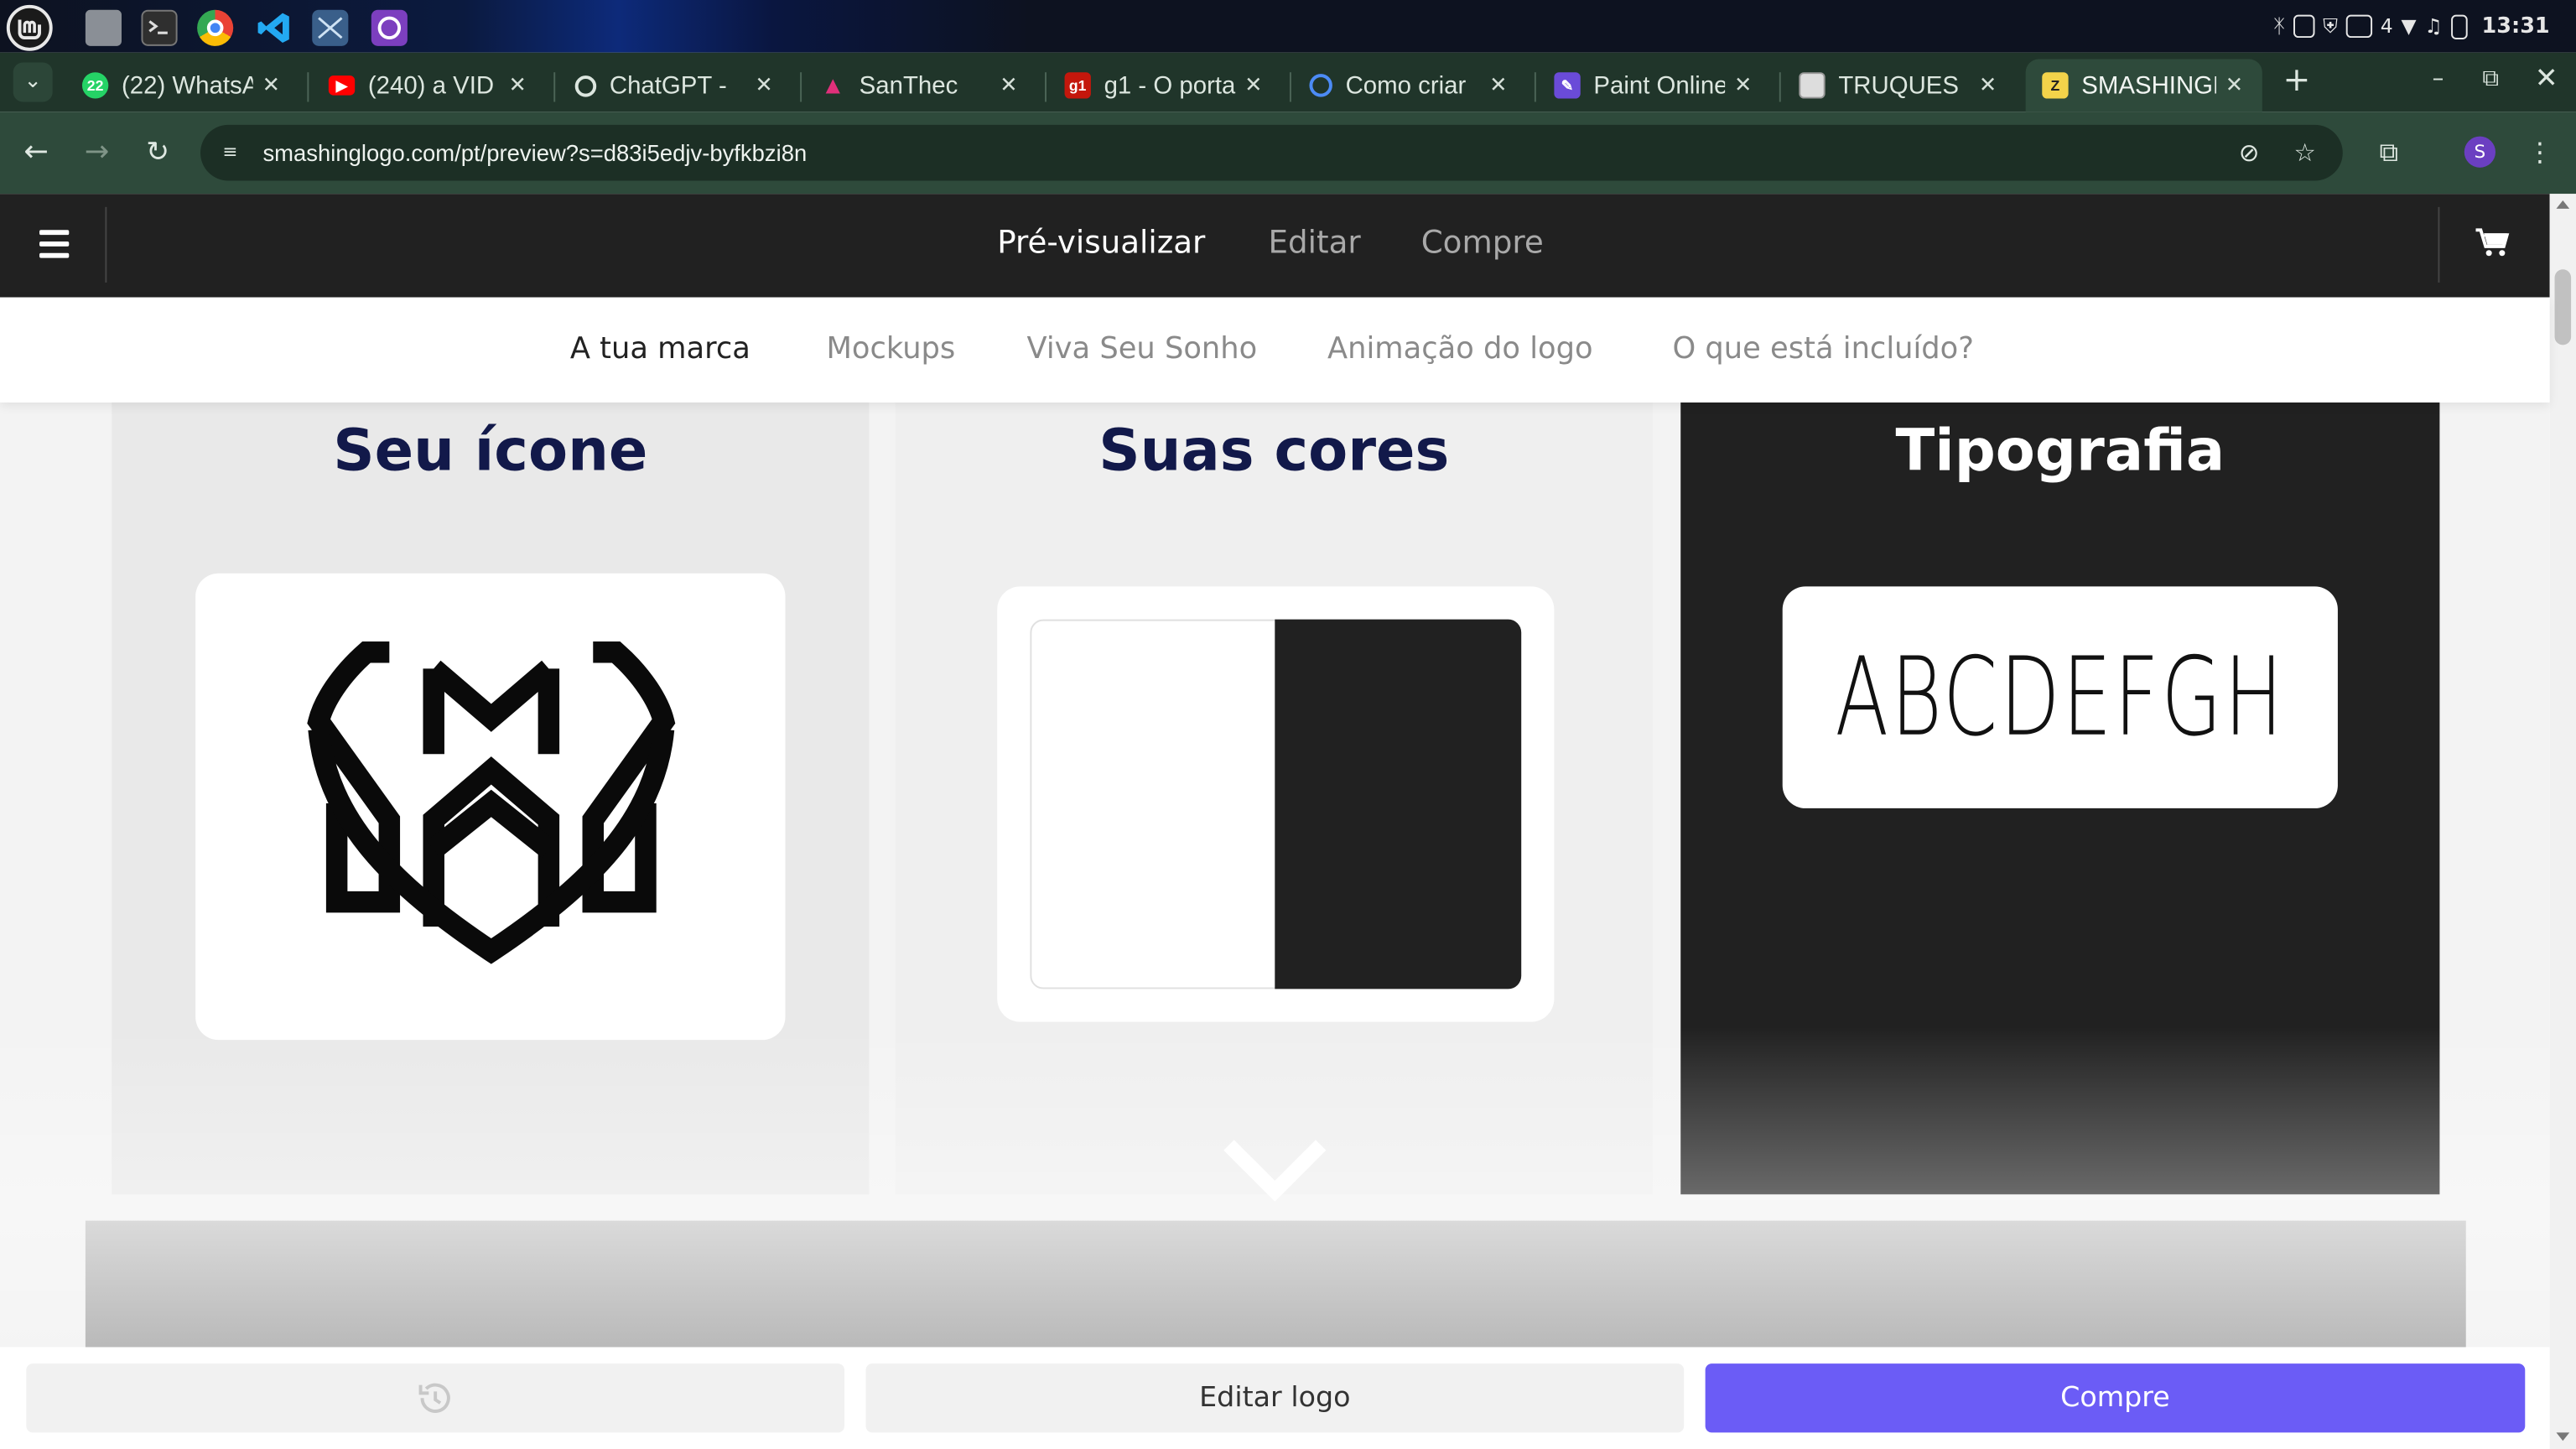 This screenshot has height=1449, width=2576. Describe the element at coordinates (187, 85) in the screenshot. I see `tab-title: (22) WhatsApp` at that location.